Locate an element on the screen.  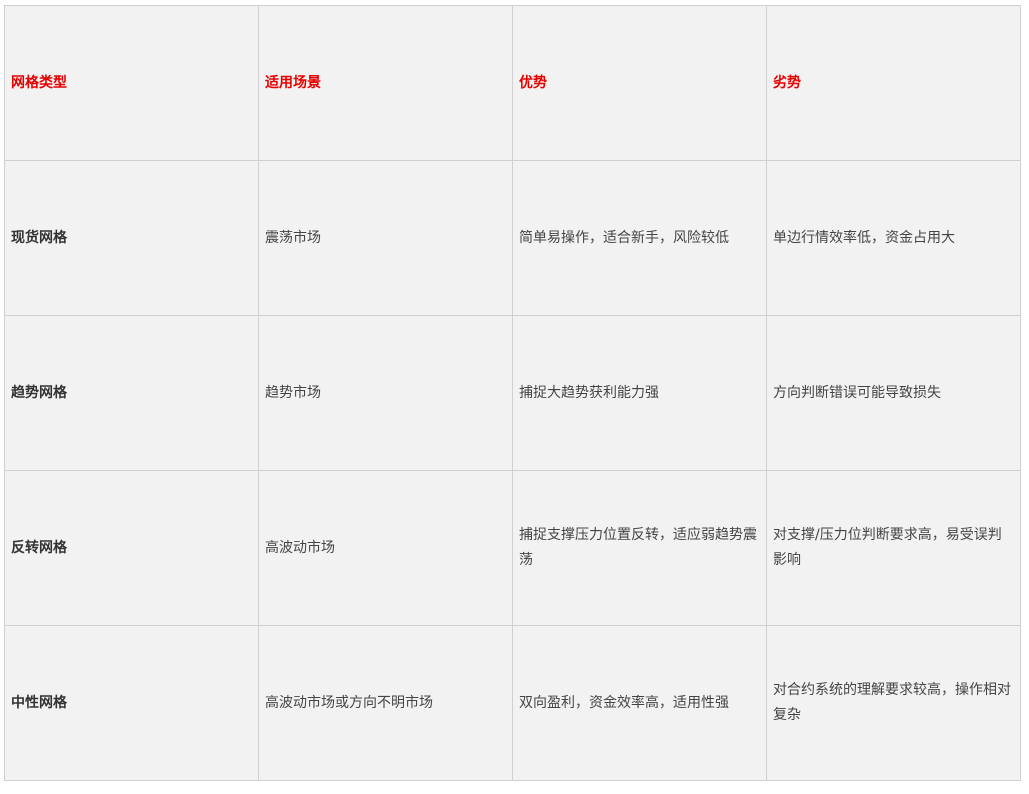
grid-type-cell: 反转网格 is located at coordinates (131, 548).